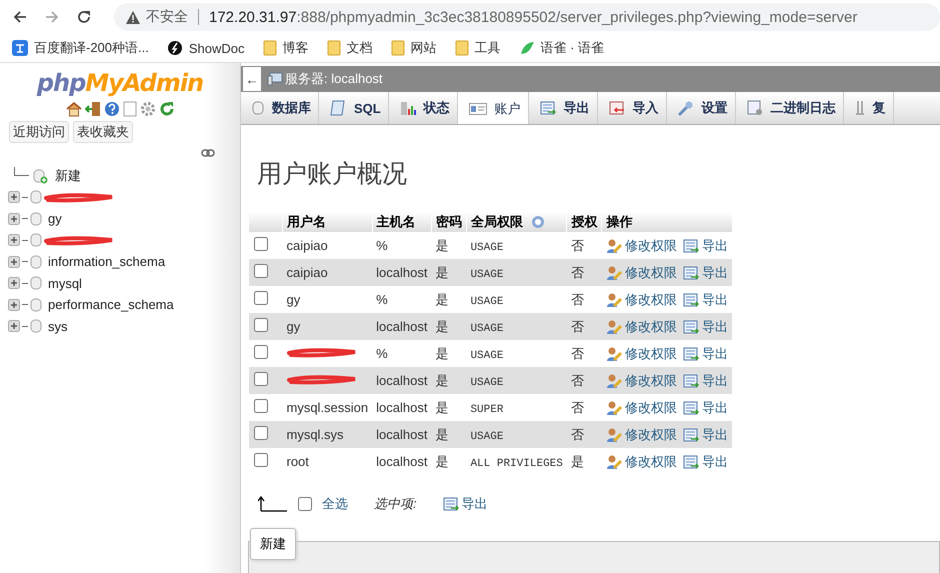 This screenshot has width=940, height=573. What do you see at coordinates (493, 108) in the screenshot?
I see `tab: 账户` at bounding box center [493, 108].